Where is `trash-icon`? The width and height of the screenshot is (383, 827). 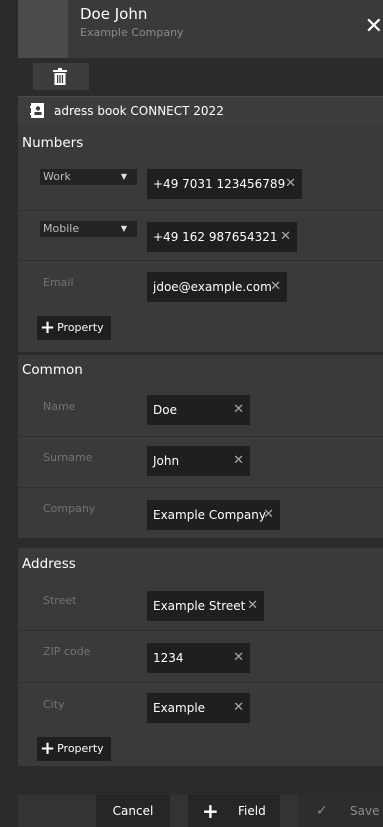 trash-icon is located at coordinates (60, 76).